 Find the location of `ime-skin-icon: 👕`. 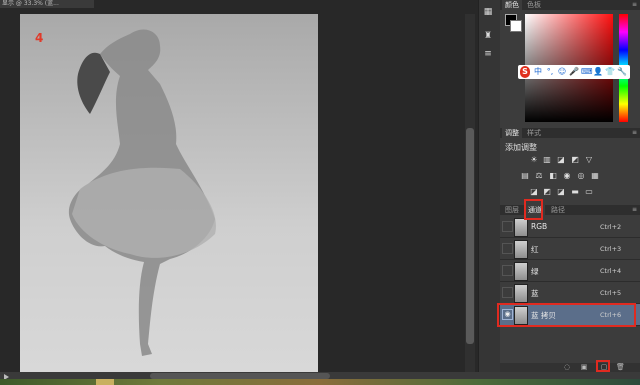

ime-skin-icon: 👕 is located at coordinates (610, 72).